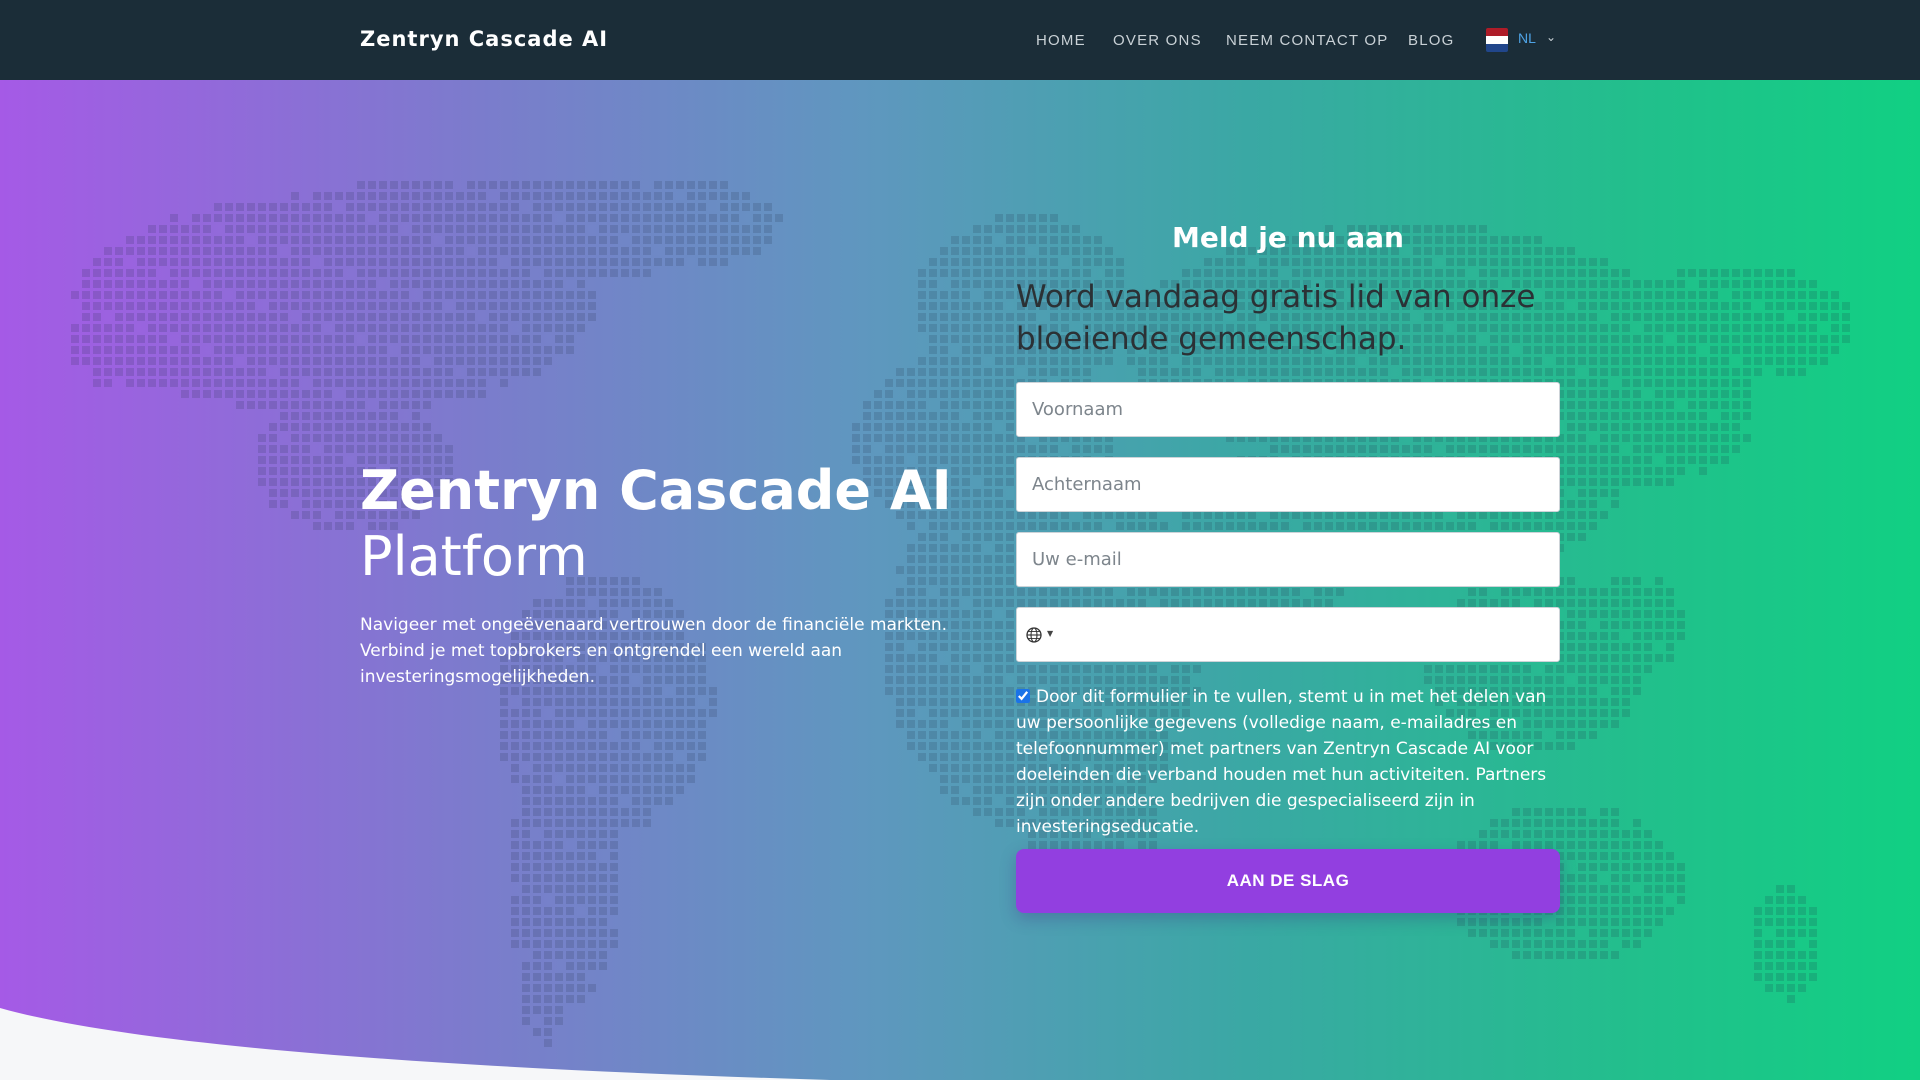 Image resolution: width=1920 pixels, height=1080 pixels. I want to click on netherlands-flag-icon, so click(1497, 40).